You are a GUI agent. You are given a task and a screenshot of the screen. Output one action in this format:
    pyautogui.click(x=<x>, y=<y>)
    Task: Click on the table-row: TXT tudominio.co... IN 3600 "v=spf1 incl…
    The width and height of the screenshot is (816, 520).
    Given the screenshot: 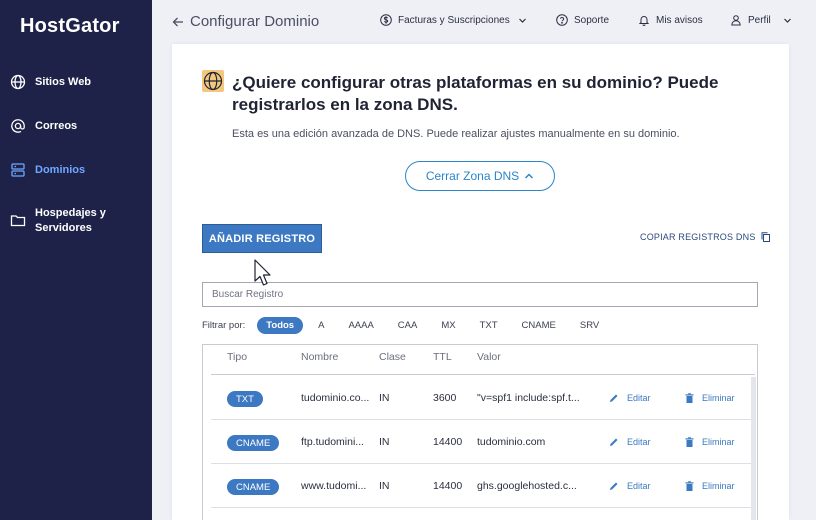 What is the action you would take?
    pyautogui.click(x=483, y=398)
    